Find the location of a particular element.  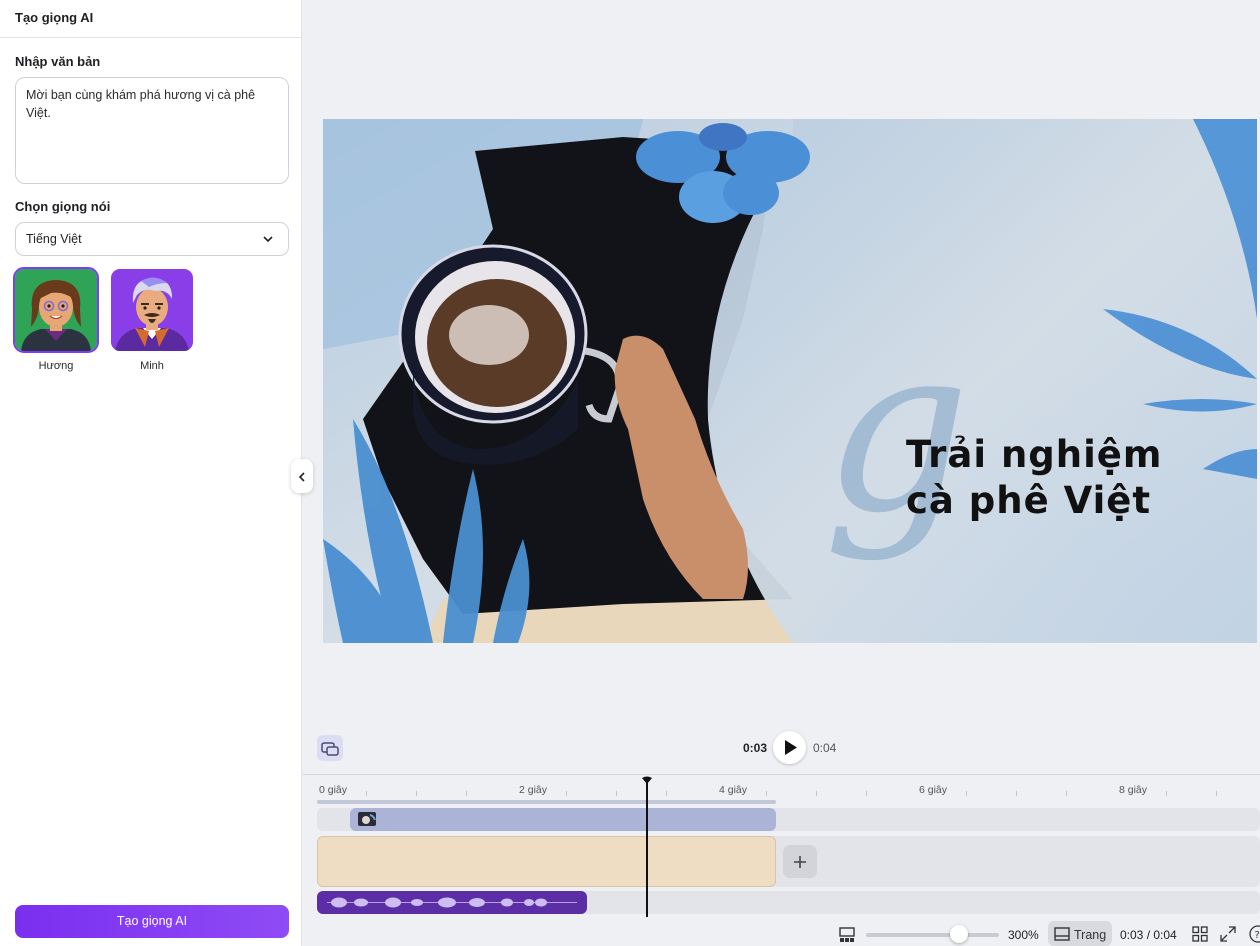

time-readout: 0:03 / 0:04 is located at coordinates (1148, 935).